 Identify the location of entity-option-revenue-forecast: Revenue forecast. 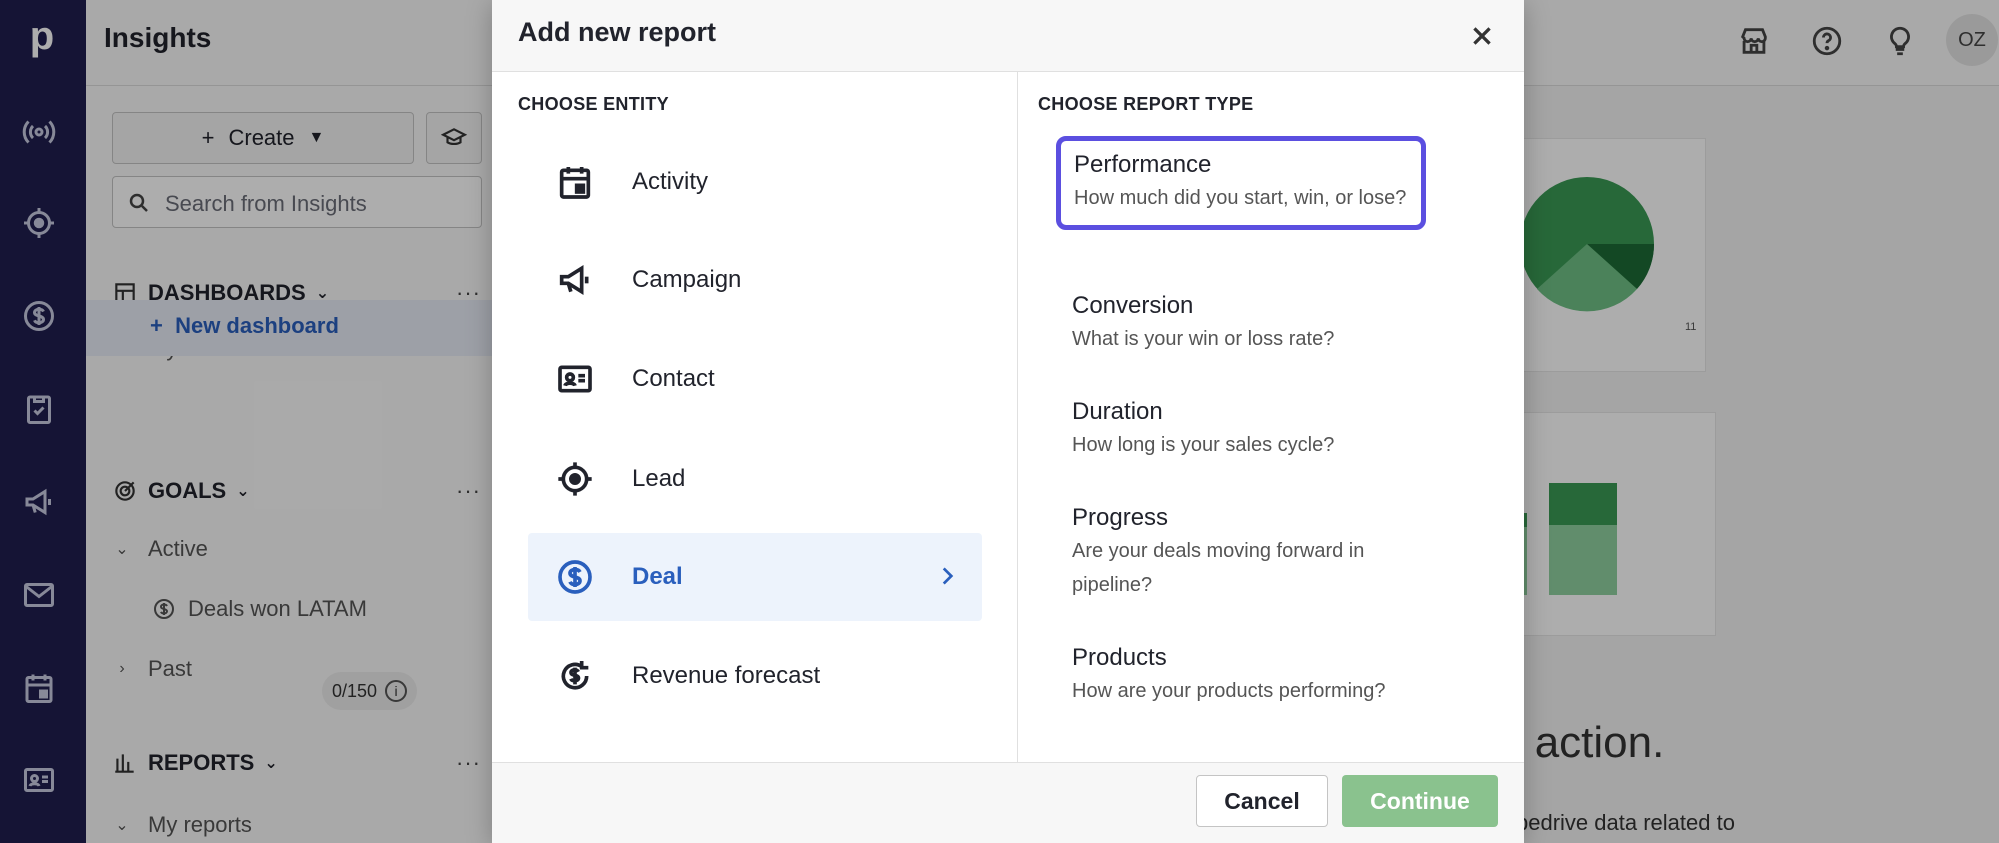
(755, 676).